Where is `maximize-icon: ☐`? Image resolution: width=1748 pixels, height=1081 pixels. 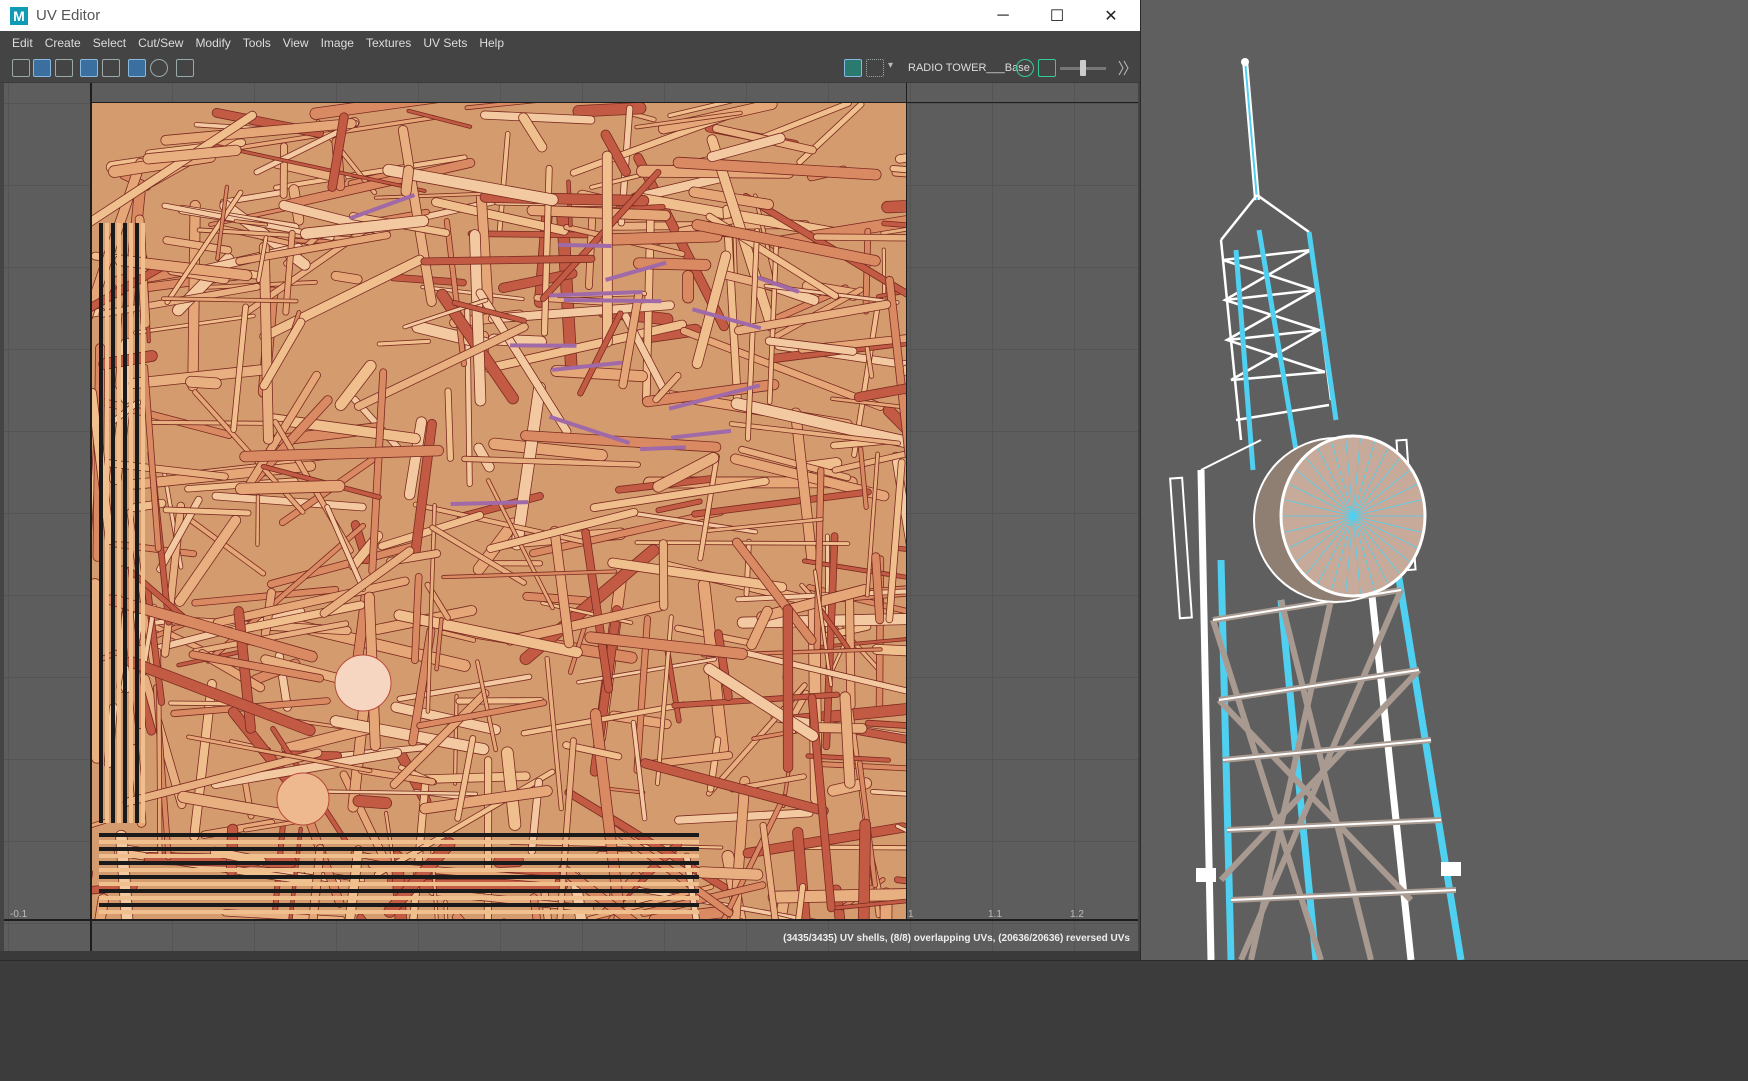
maximize-icon: ☐ is located at coordinates (1057, 16).